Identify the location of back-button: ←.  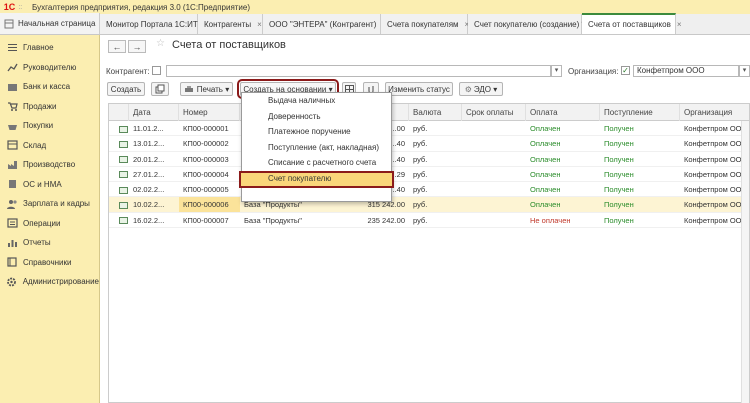
(117, 46).